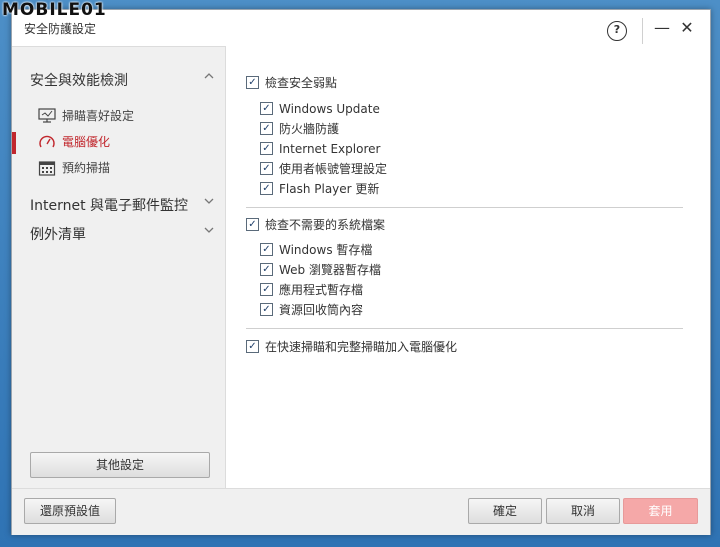 The image size is (720, 547). Describe the element at coordinates (333, 169) in the screenshot. I see `option-label: 使用者帳號管理設定` at that location.